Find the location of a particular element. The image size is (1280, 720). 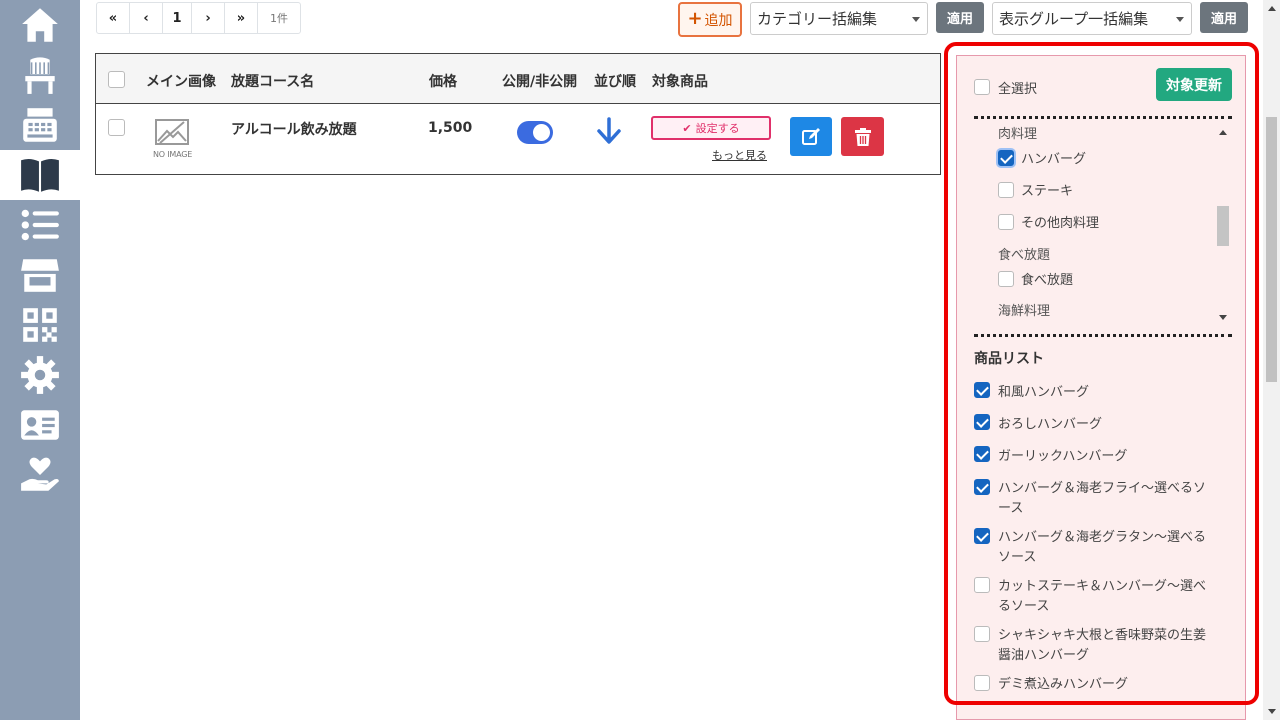

show-more-link: もっと見る is located at coordinates (739, 155).